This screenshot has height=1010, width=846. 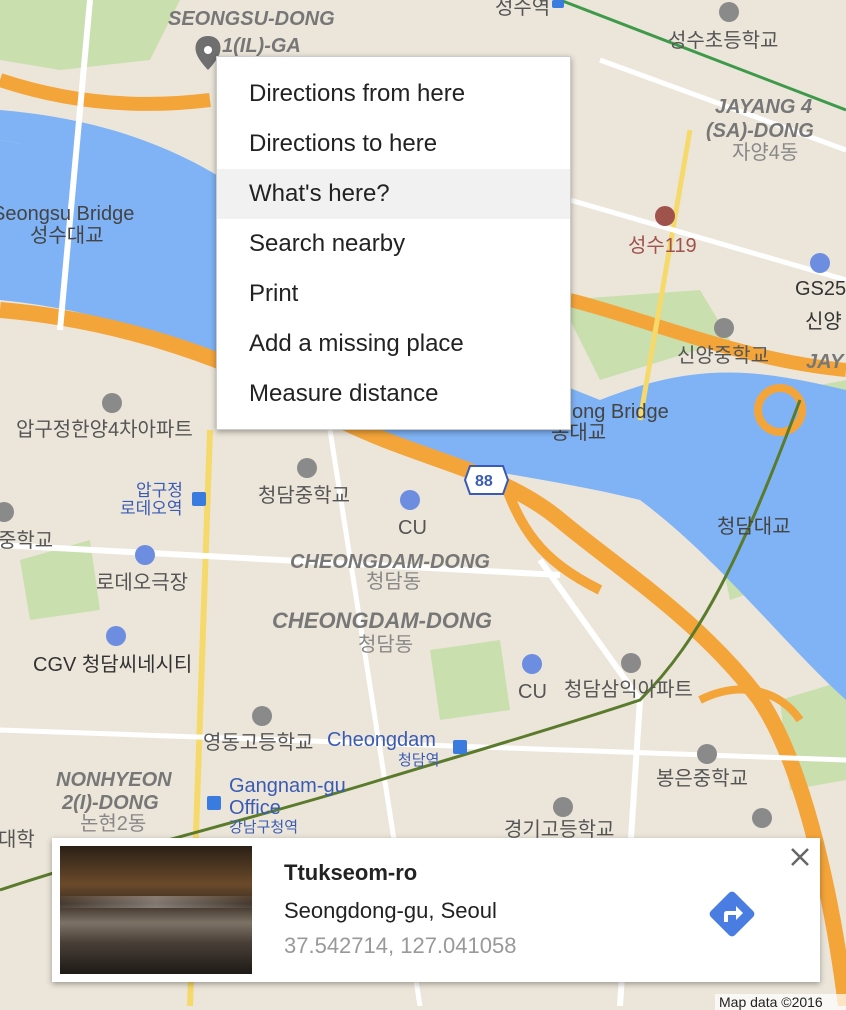 What do you see at coordinates (390, 562) in the screenshot?
I see `label-cheongdam-dong-1: CHEONGDAM-DONG` at bounding box center [390, 562].